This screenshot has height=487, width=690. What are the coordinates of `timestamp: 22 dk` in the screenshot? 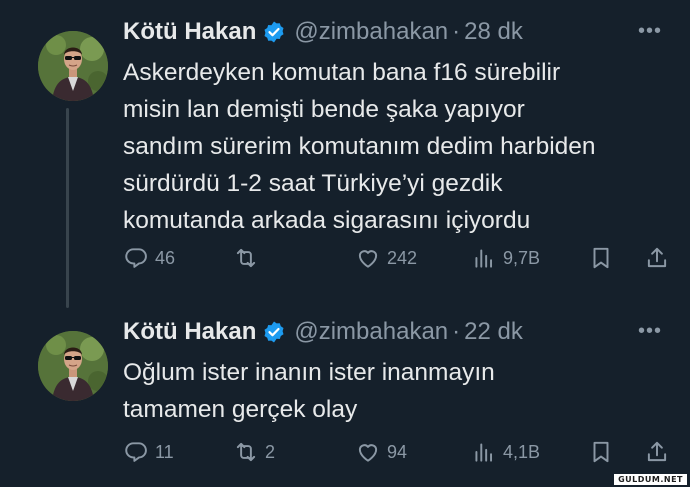 It's located at (493, 332).